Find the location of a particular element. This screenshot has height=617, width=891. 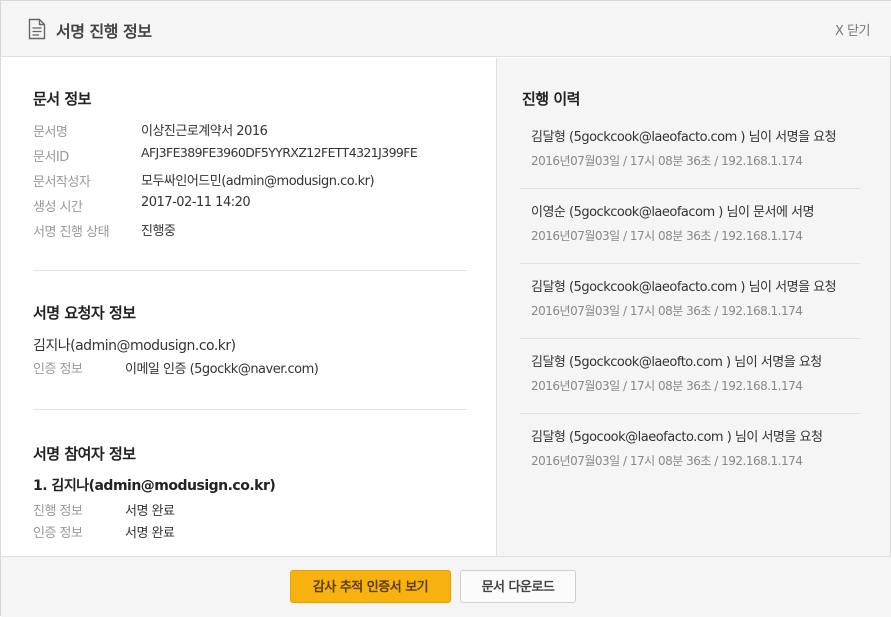

download-document-button: 문서 다운로드 is located at coordinates (518, 586).